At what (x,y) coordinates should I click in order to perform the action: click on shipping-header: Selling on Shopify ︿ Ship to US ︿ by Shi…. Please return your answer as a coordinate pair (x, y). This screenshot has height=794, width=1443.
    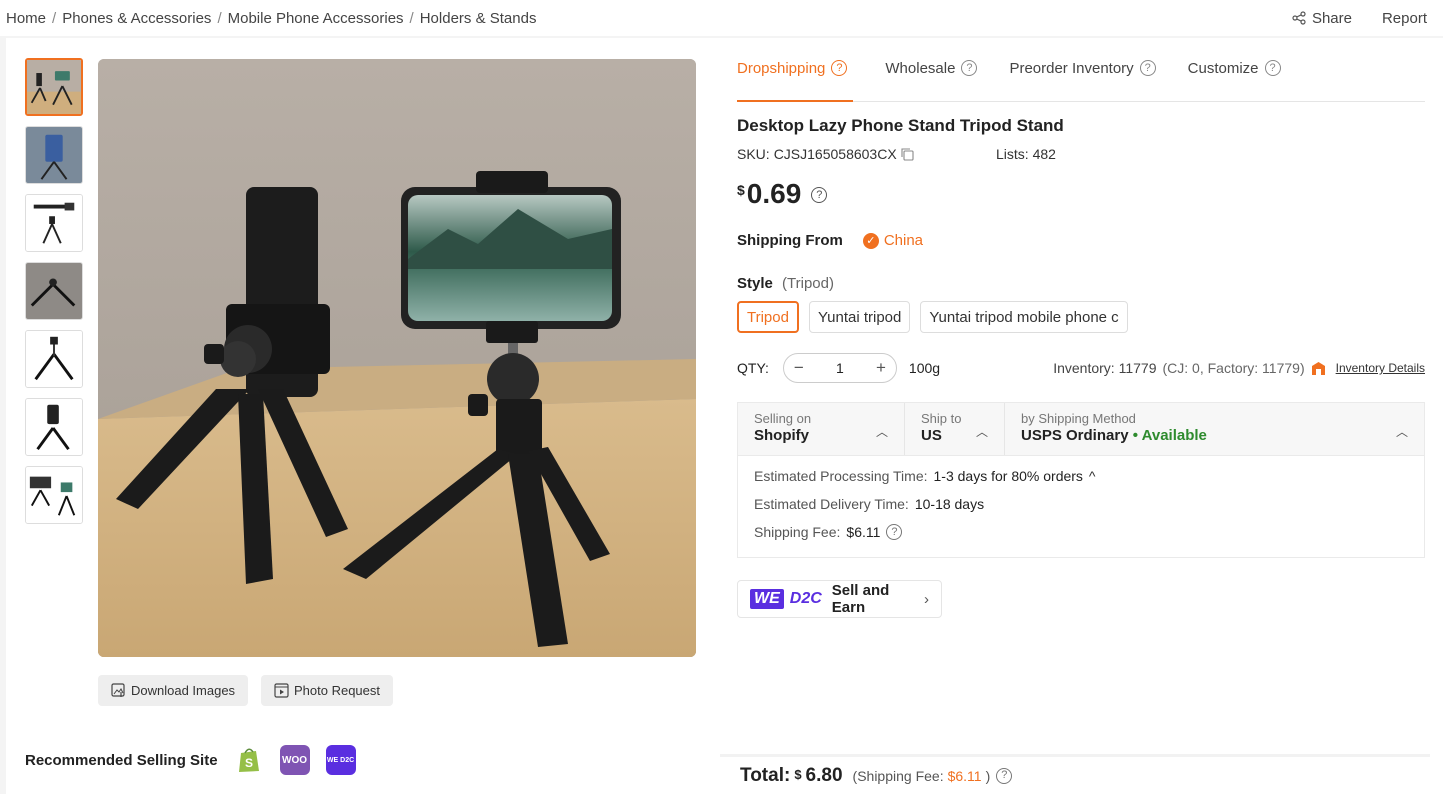
    Looking at the image, I should click on (1081, 429).